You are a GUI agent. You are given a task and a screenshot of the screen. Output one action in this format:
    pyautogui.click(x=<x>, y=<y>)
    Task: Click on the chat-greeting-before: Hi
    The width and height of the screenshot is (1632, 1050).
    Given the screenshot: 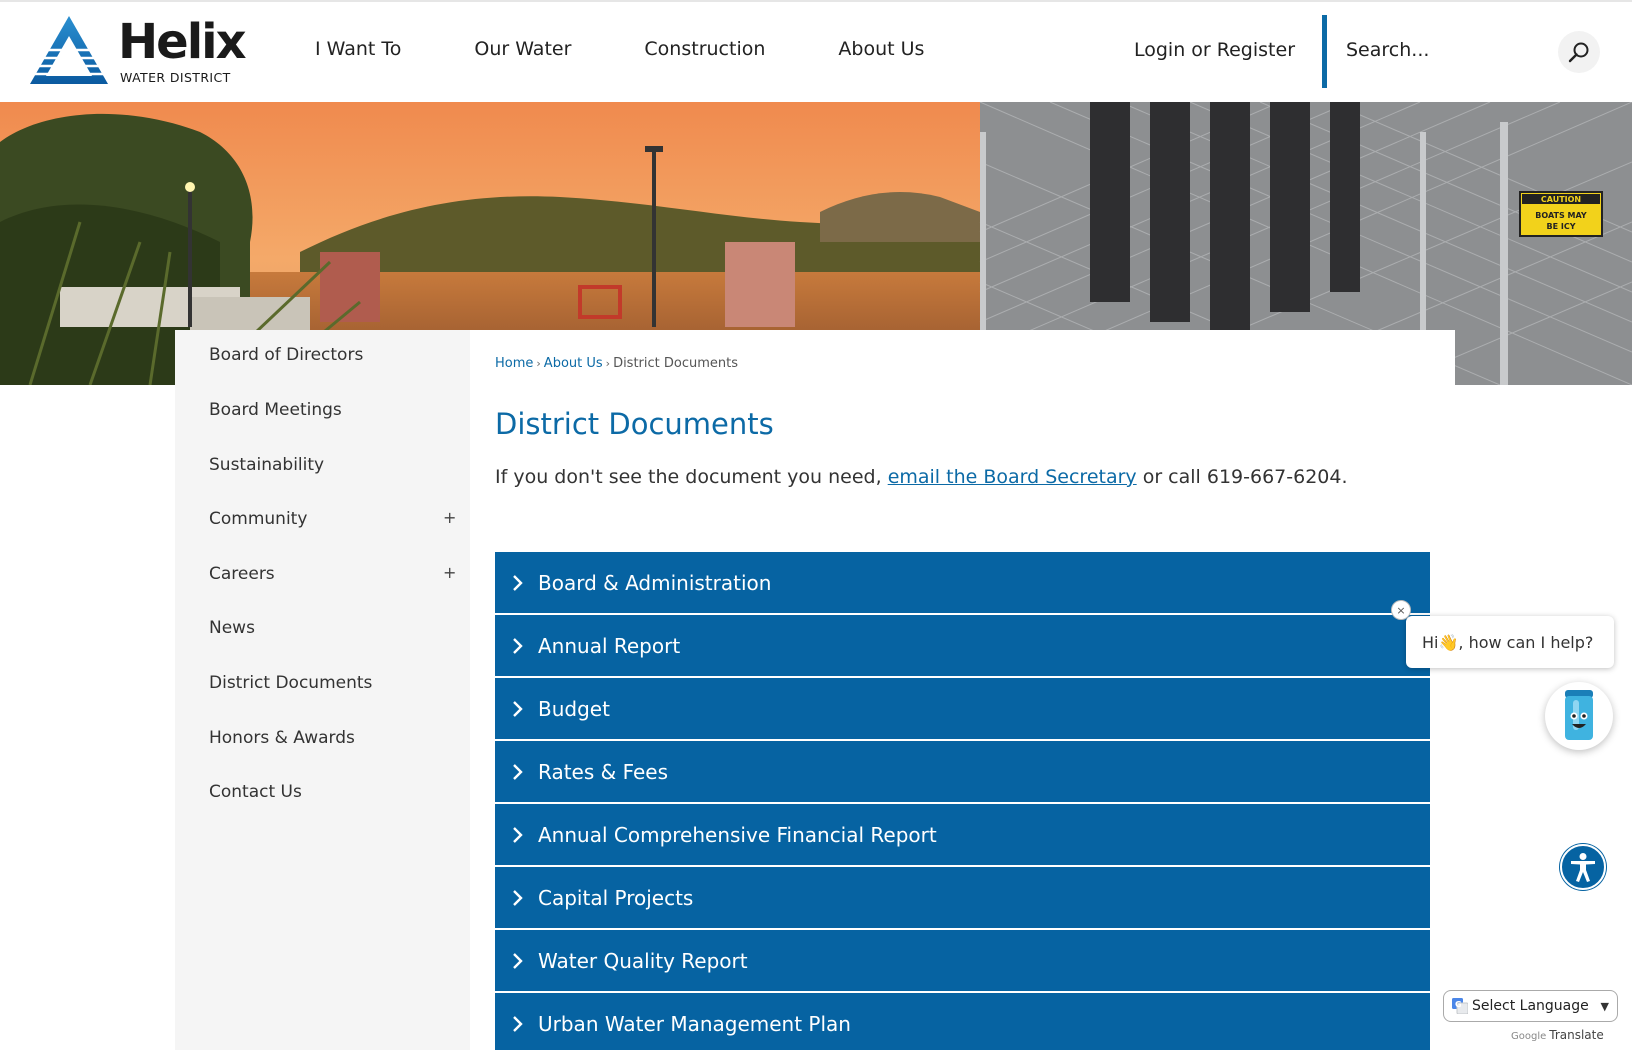 What is the action you would take?
    pyautogui.click(x=1430, y=642)
    